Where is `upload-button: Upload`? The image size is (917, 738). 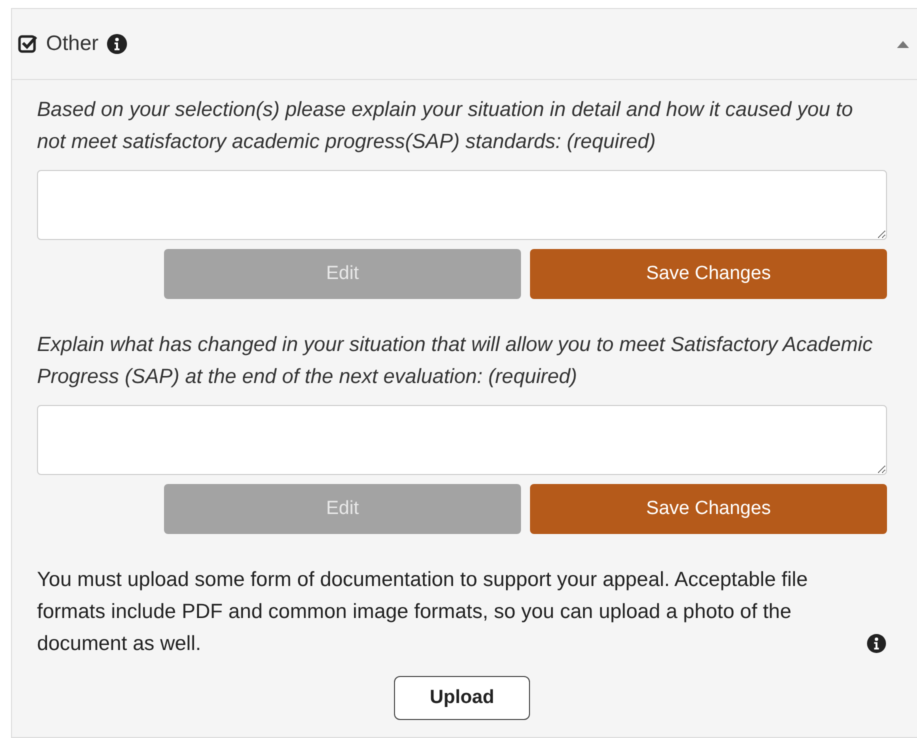 upload-button: Upload is located at coordinates (462, 698).